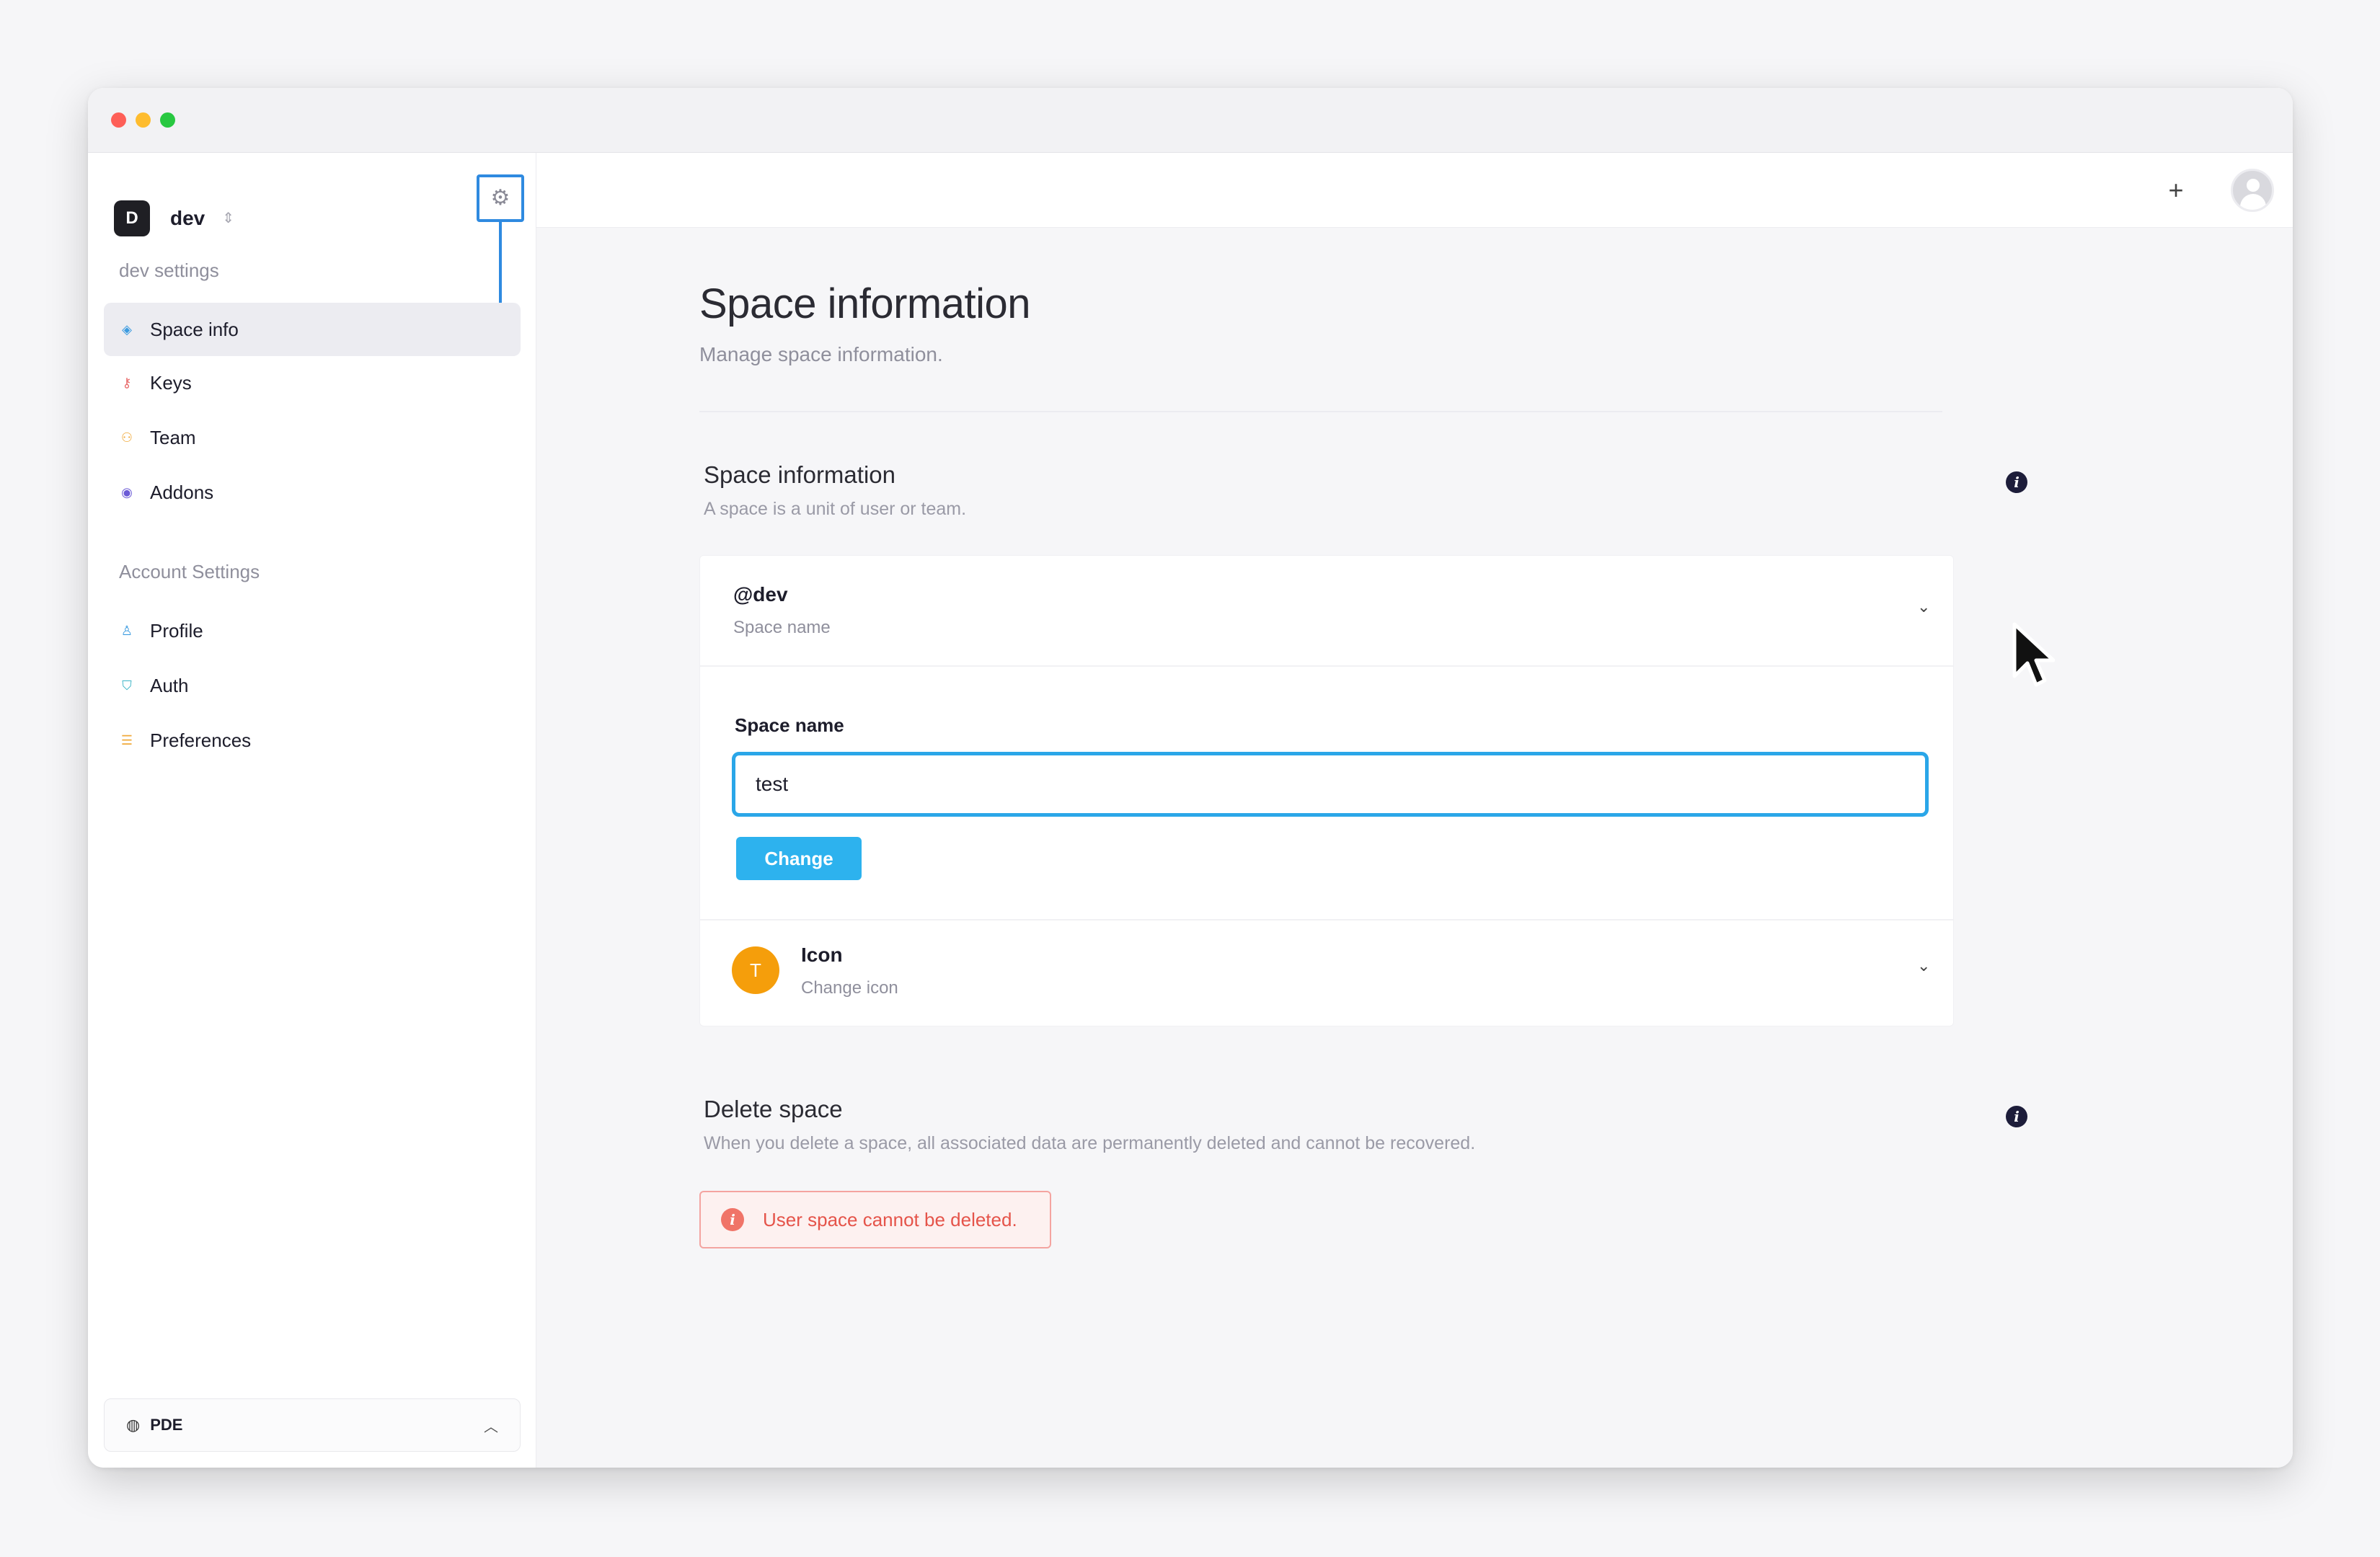 Image resolution: width=2380 pixels, height=1557 pixels. What do you see at coordinates (799, 474) in the screenshot?
I see `space-section-title: Space information` at bounding box center [799, 474].